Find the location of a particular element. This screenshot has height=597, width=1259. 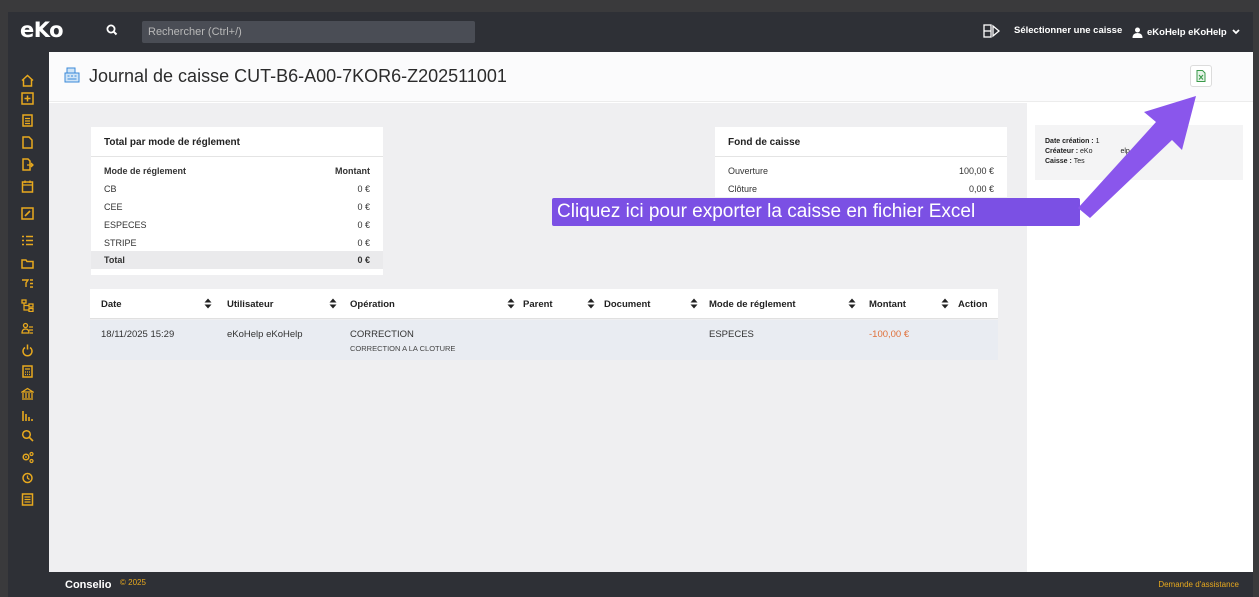

tutorial-arrow-icon is located at coordinates (1137, 157).